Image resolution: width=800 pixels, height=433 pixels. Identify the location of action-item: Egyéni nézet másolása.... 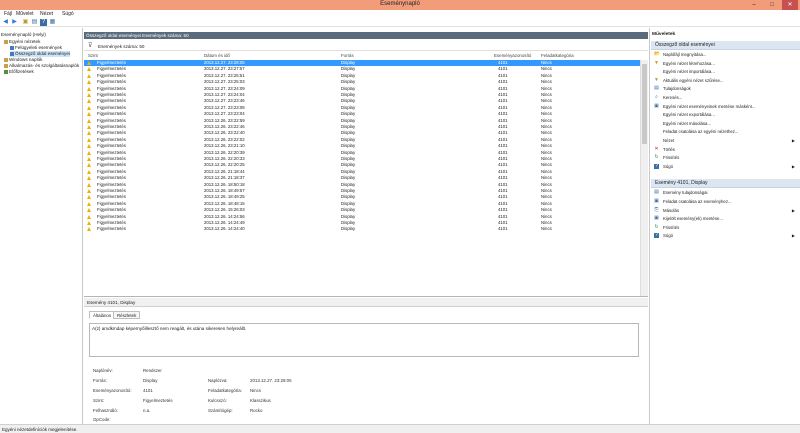
(725, 124).